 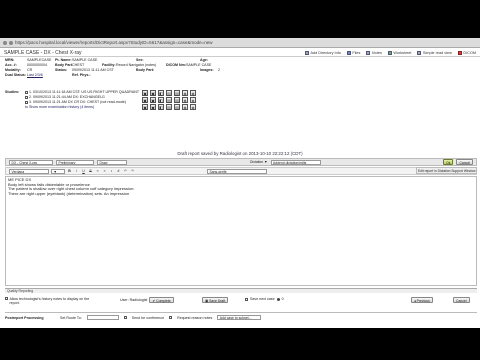 I want to click on bold-button: B, so click(x=69, y=171).